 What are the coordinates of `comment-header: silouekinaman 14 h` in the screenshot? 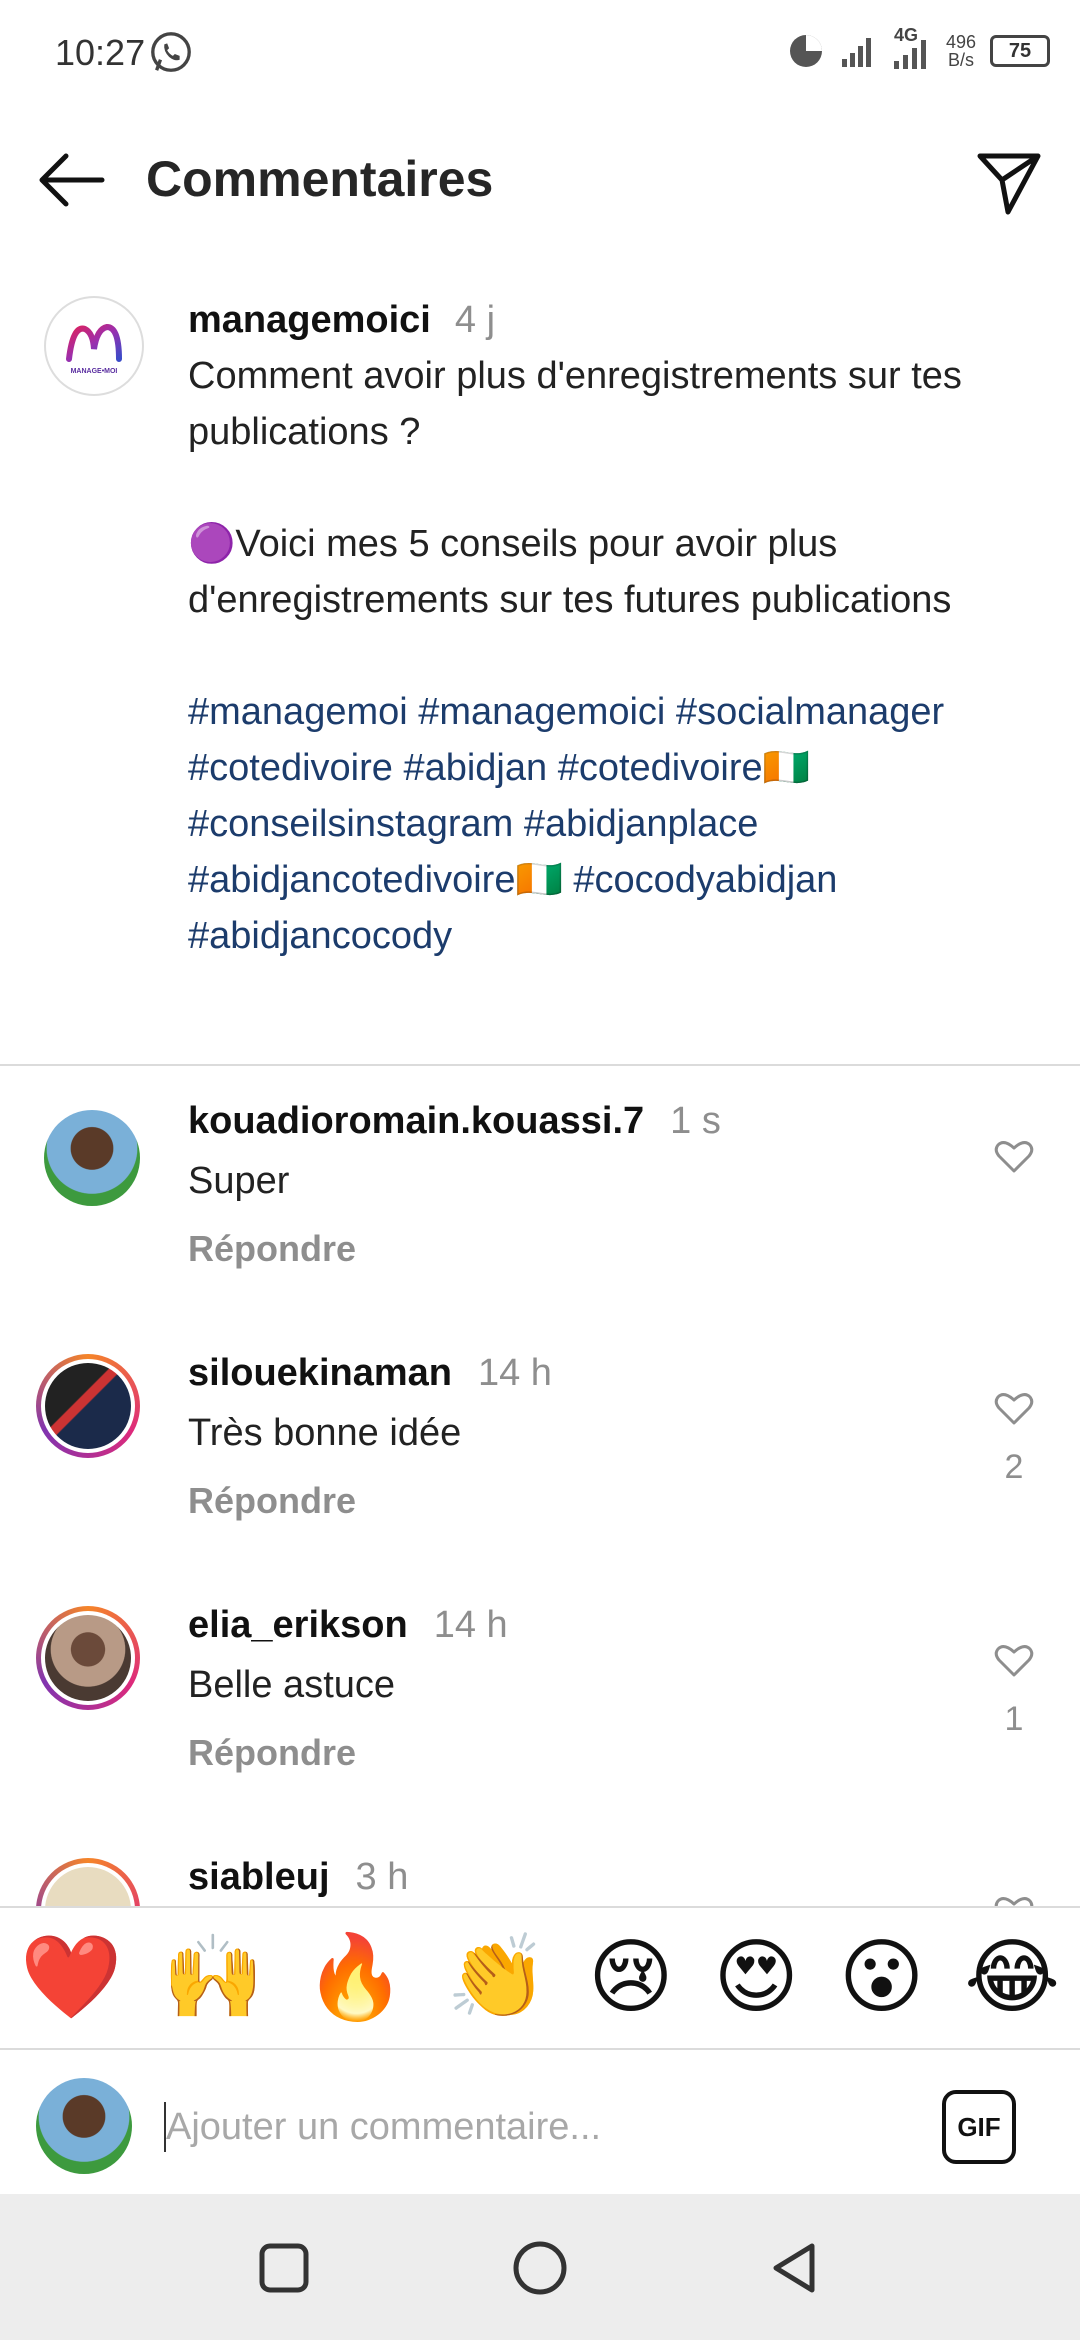 It's located at (370, 1373).